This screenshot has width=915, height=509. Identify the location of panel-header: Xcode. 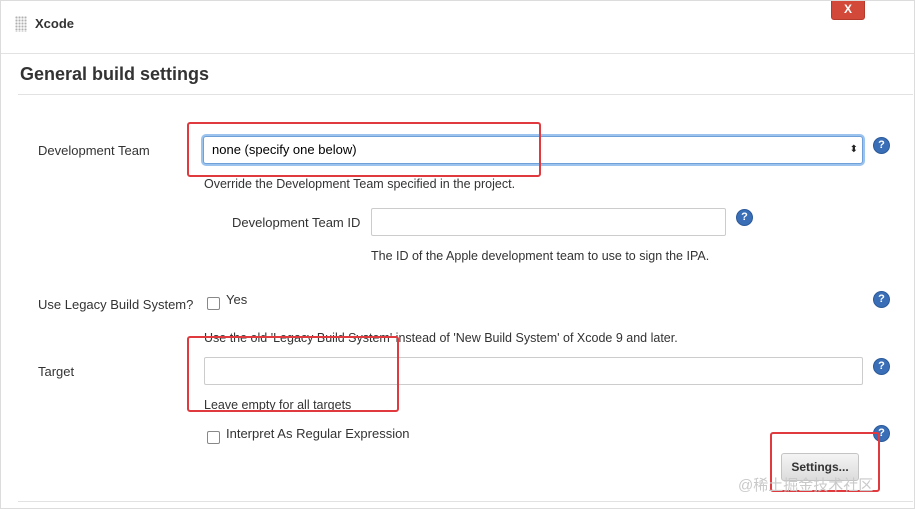
(457, 27).